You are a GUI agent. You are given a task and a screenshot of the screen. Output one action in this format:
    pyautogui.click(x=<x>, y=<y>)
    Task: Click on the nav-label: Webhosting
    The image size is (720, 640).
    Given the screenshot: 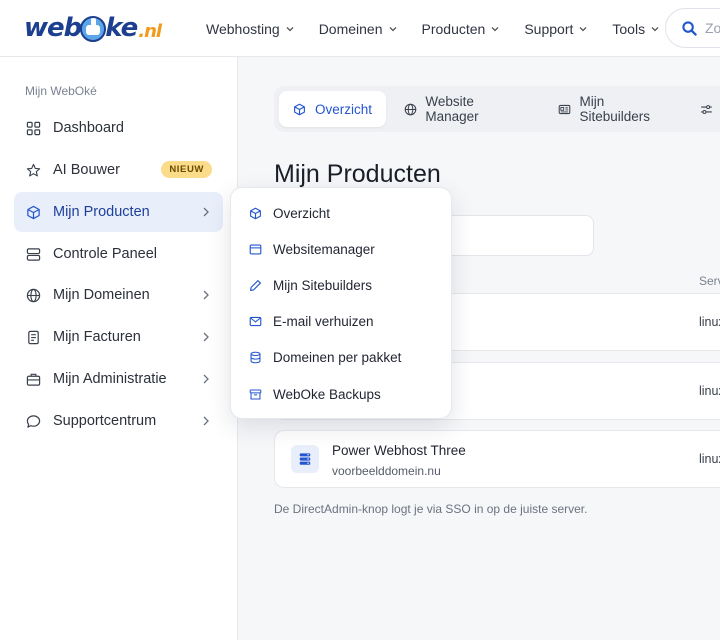 What is the action you would take?
    pyautogui.click(x=243, y=28)
    